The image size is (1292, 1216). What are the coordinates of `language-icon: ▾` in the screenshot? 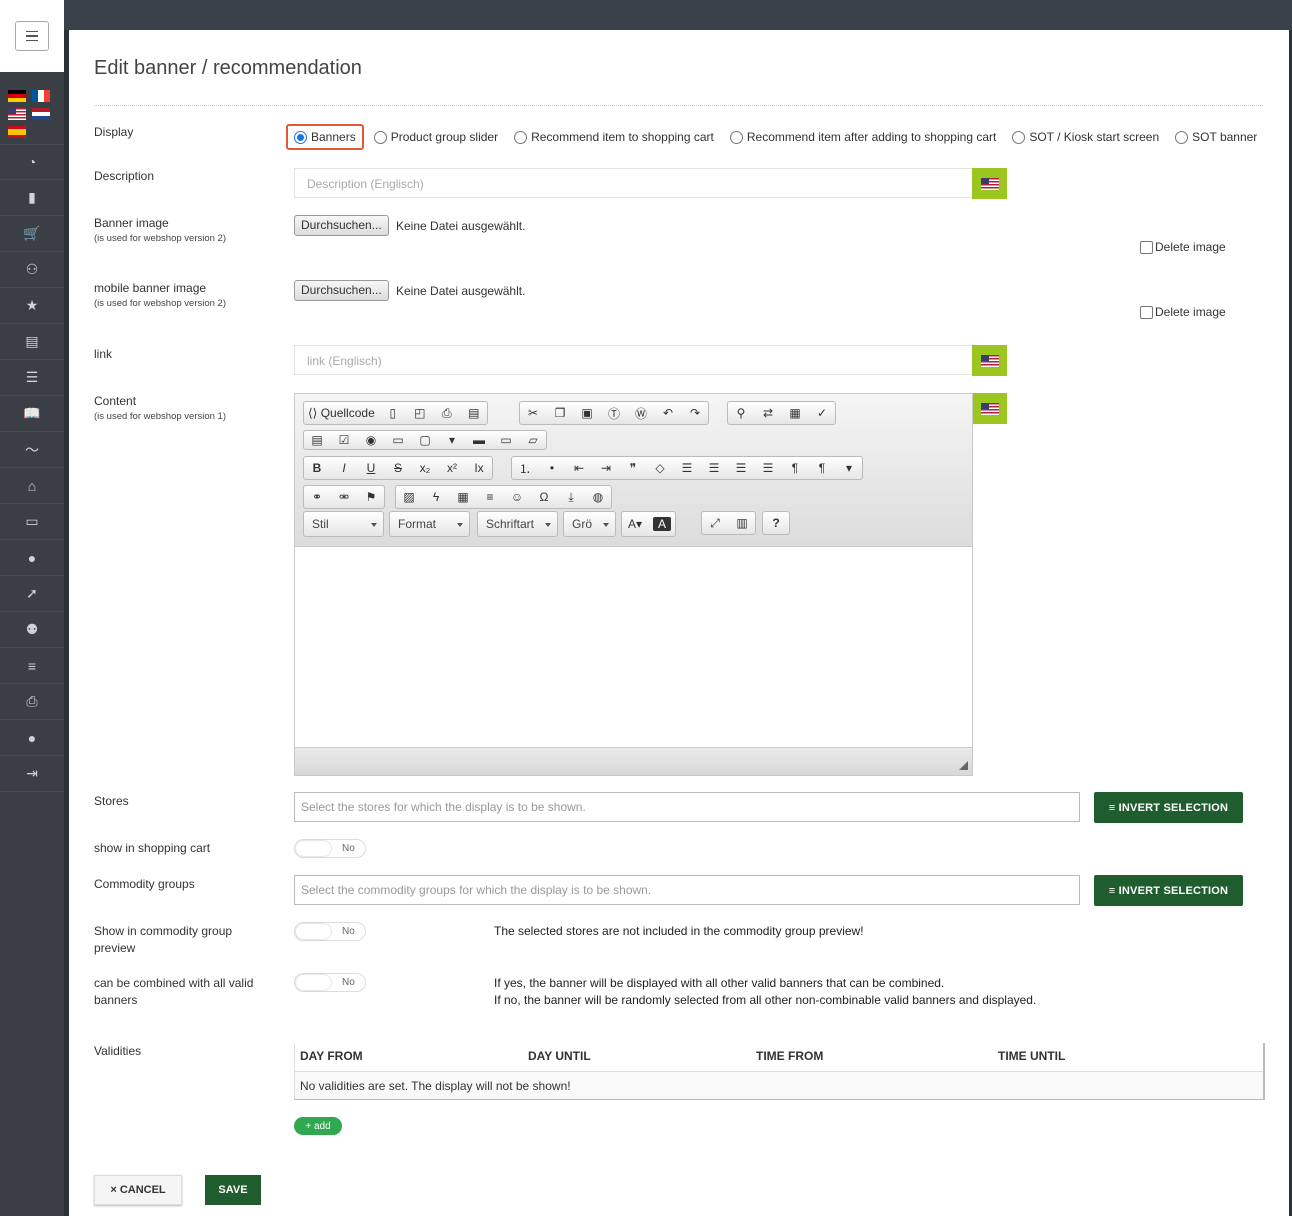 It's located at (849, 468).